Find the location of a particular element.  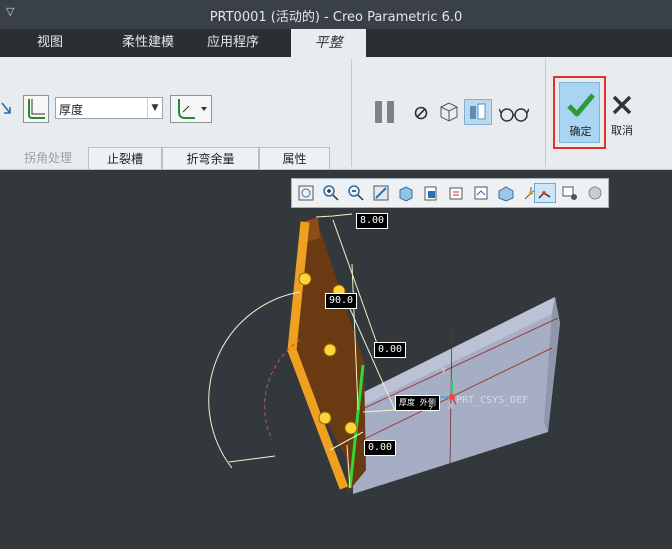

bend-direction-icon is located at coordinates (7, 109).